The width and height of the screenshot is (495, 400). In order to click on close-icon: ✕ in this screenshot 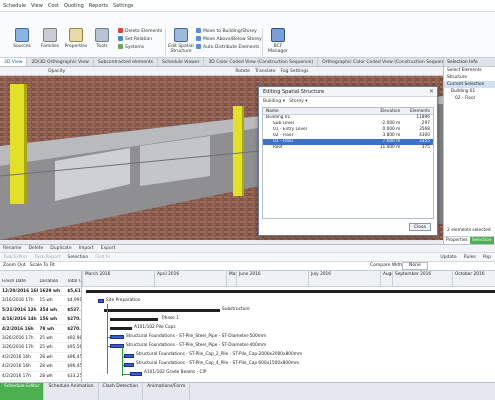, I will do `click(431, 92)`.